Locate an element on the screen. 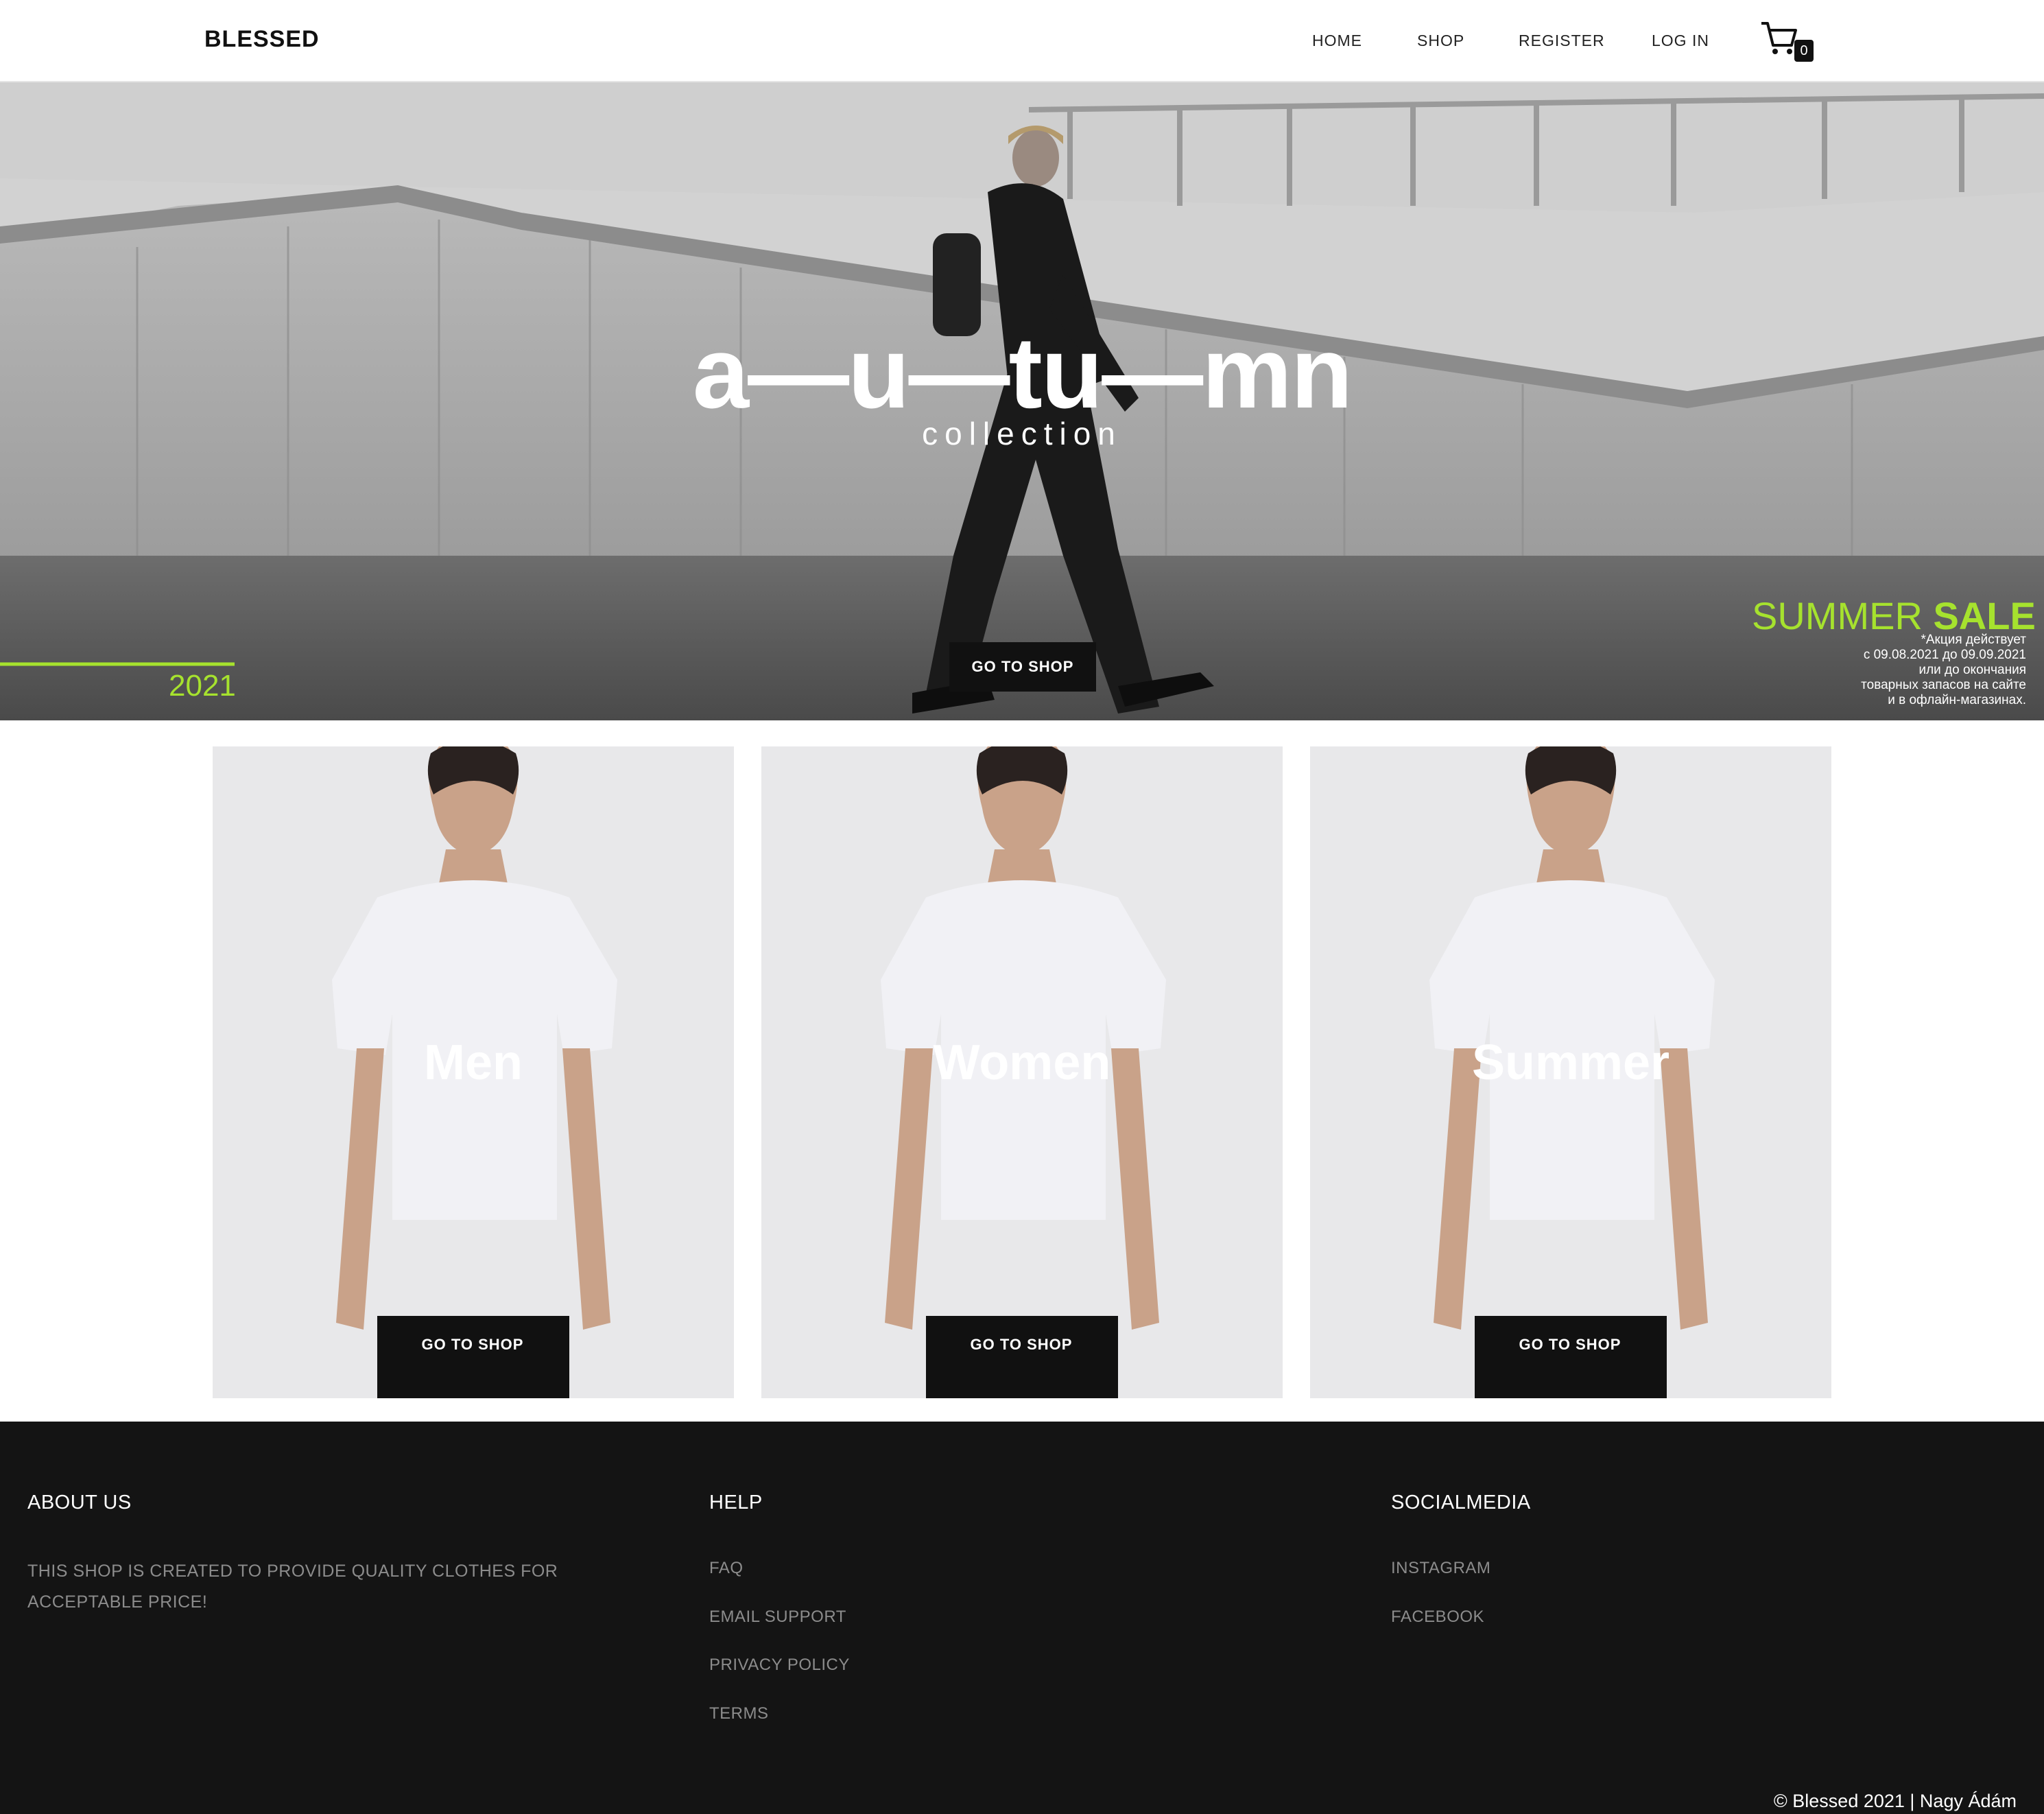  hero-title: a—u—tu—mn is located at coordinates (1022, 373).